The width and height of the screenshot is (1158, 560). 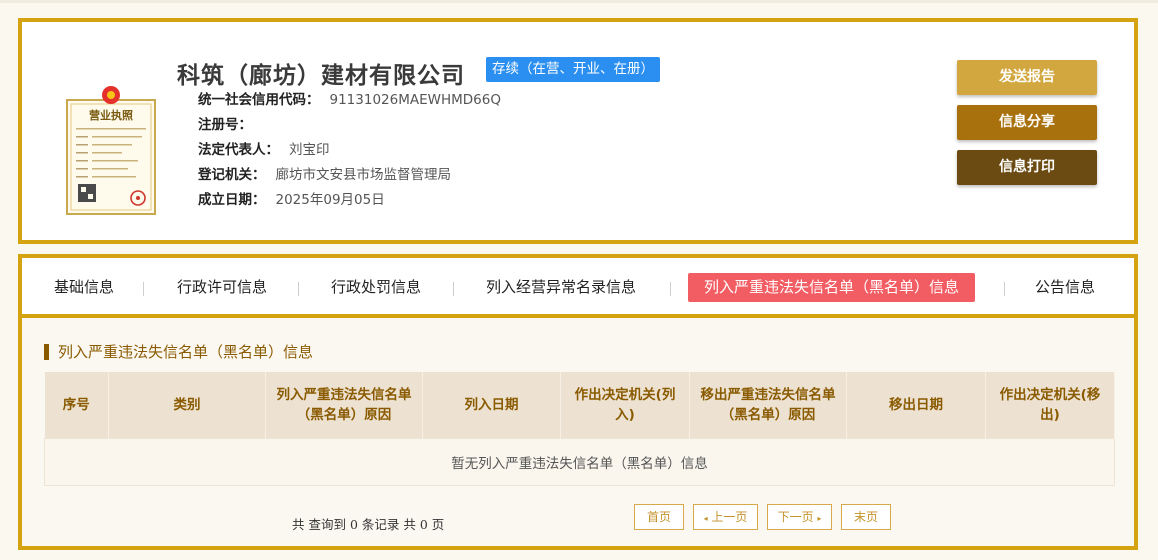 What do you see at coordinates (309, 150) in the screenshot?
I see `info-value: 刘宝印` at bounding box center [309, 150].